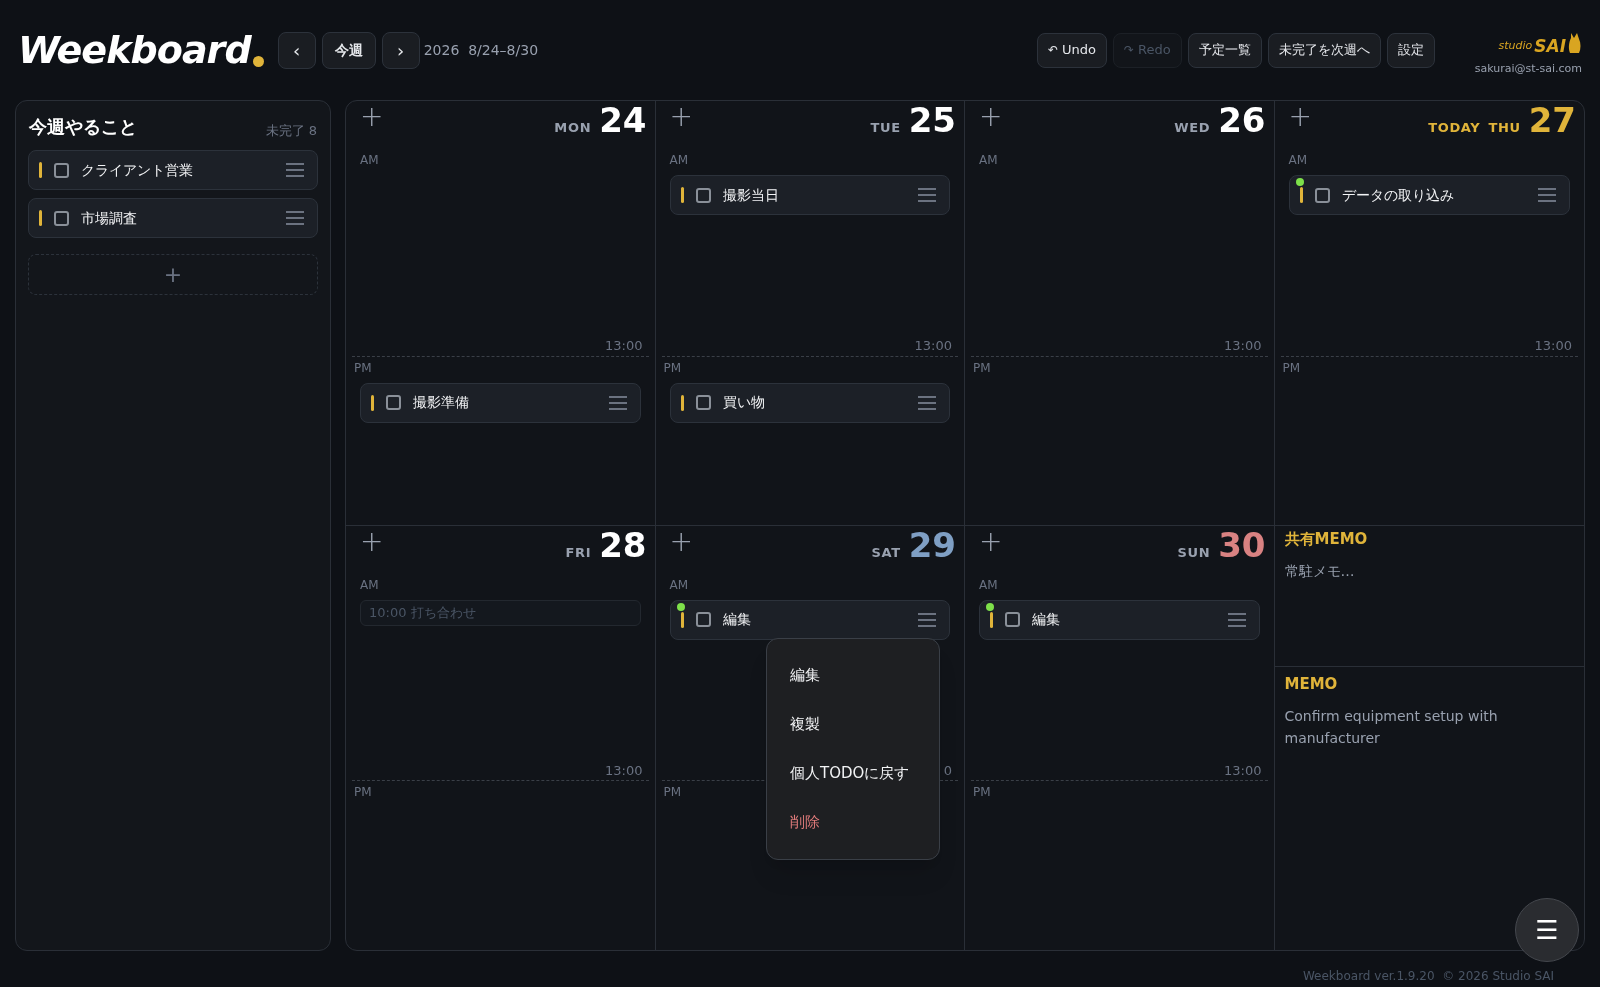 The image size is (1600, 987). I want to click on task-card: クライアント営業, so click(173, 170).